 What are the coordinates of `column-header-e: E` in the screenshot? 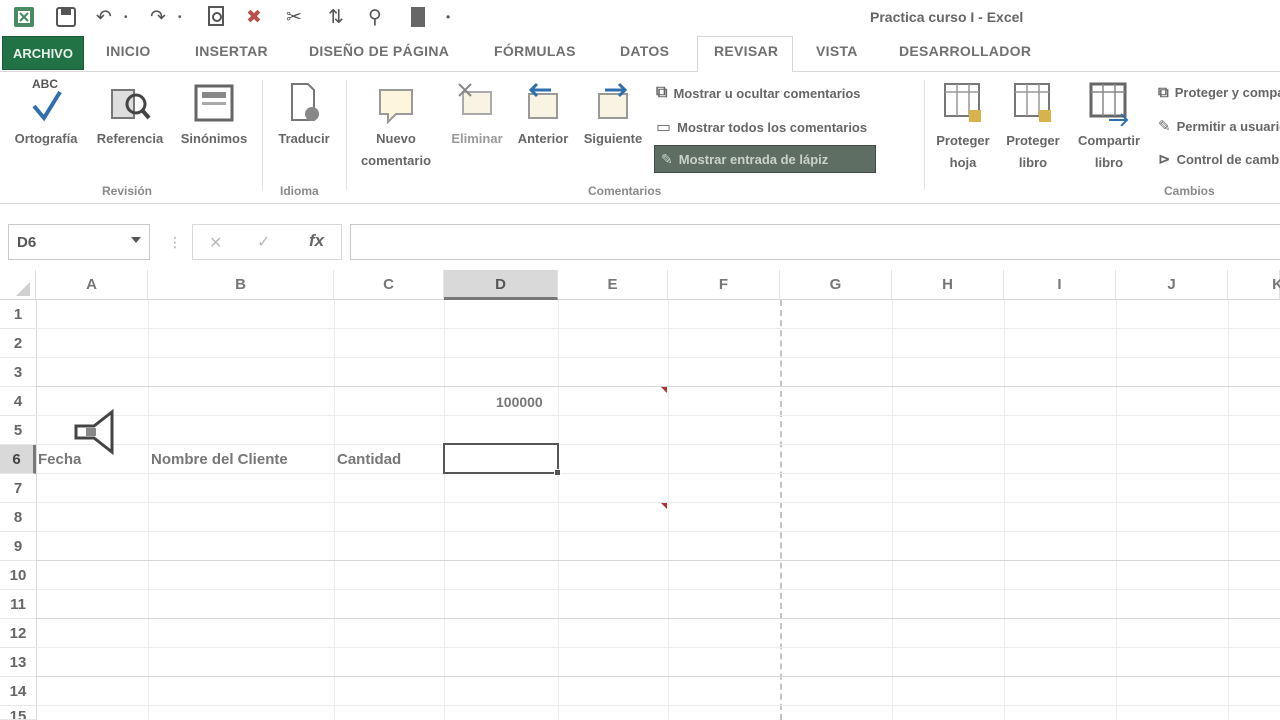 It's located at (613, 285).